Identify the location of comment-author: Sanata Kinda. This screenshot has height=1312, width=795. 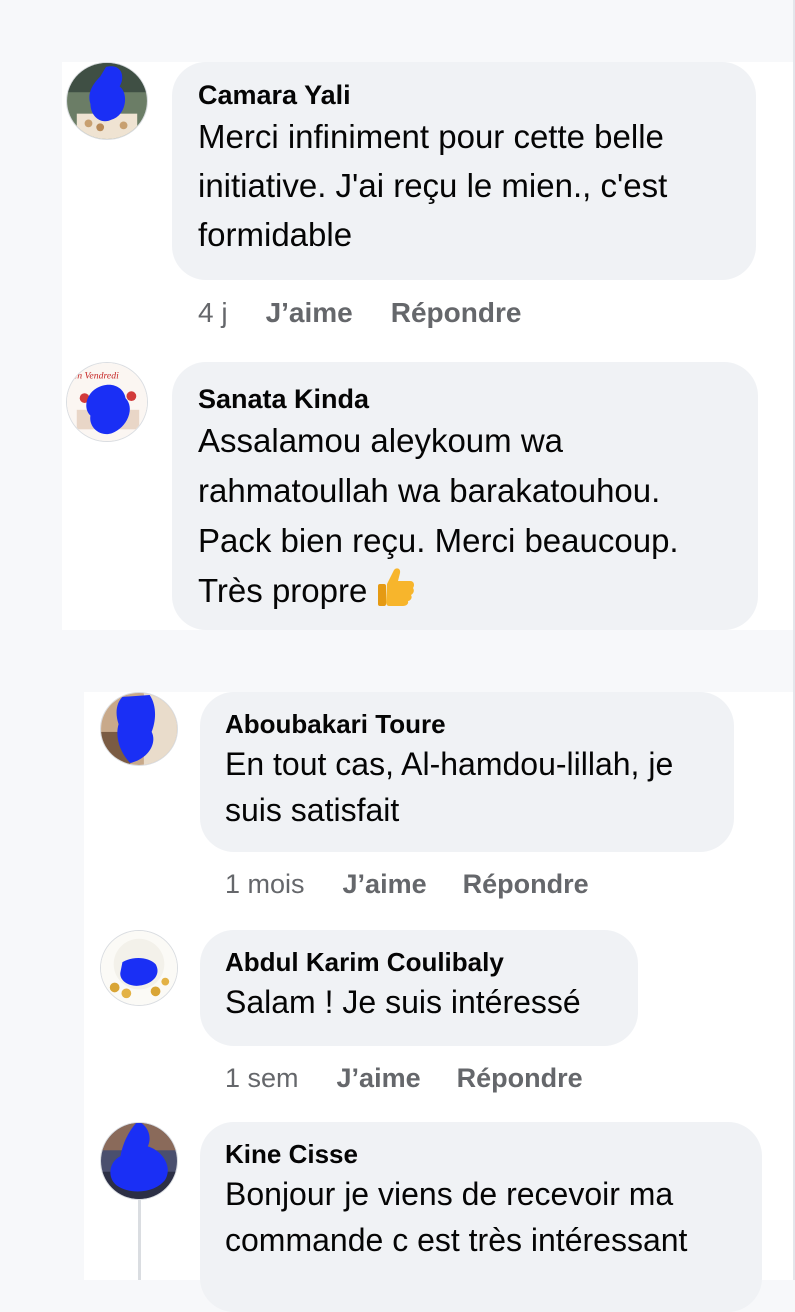
(465, 399).